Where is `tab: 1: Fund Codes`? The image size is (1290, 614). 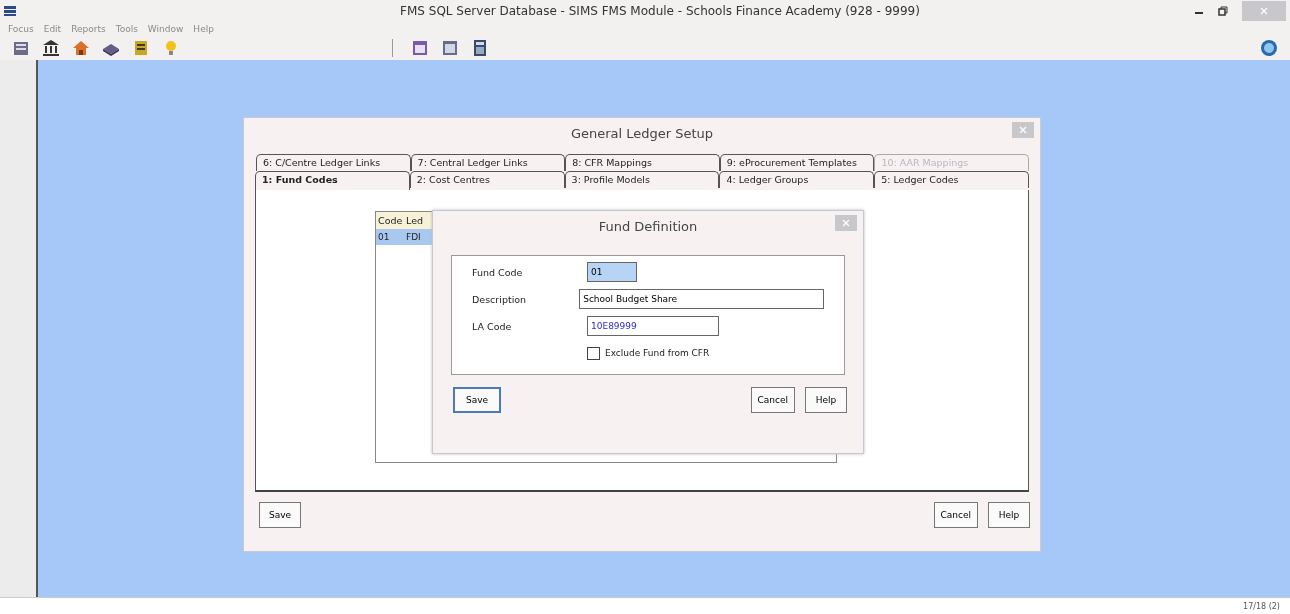
tab: 1: Fund Codes is located at coordinates (332, 180).